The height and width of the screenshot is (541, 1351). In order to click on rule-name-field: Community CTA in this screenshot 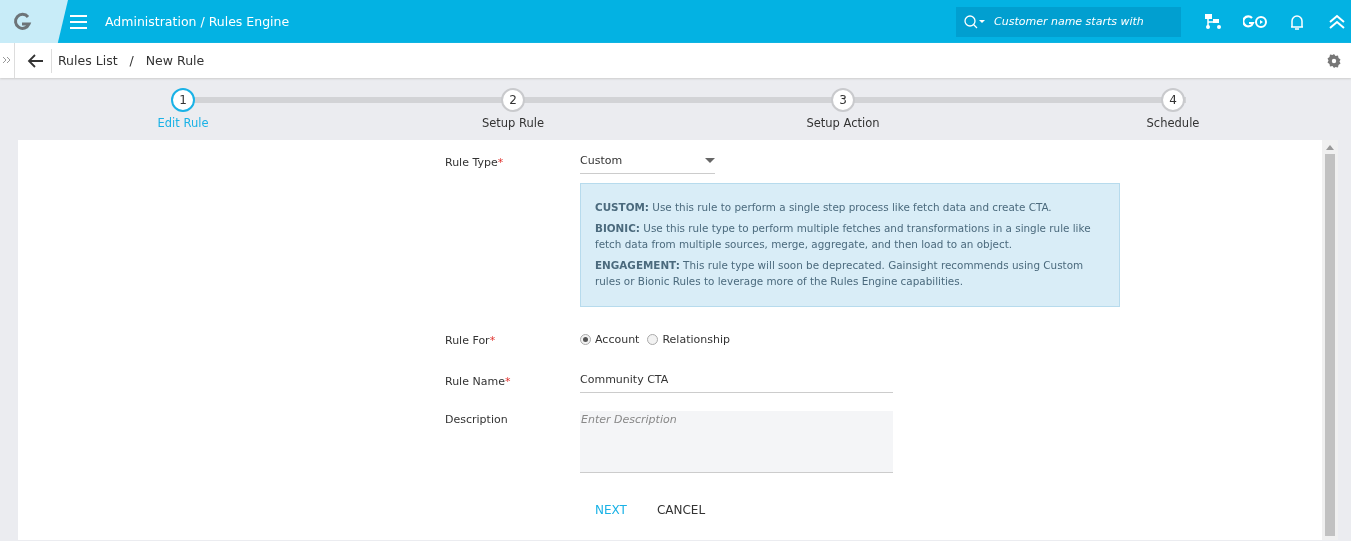, I will do `click(736, 383)`.